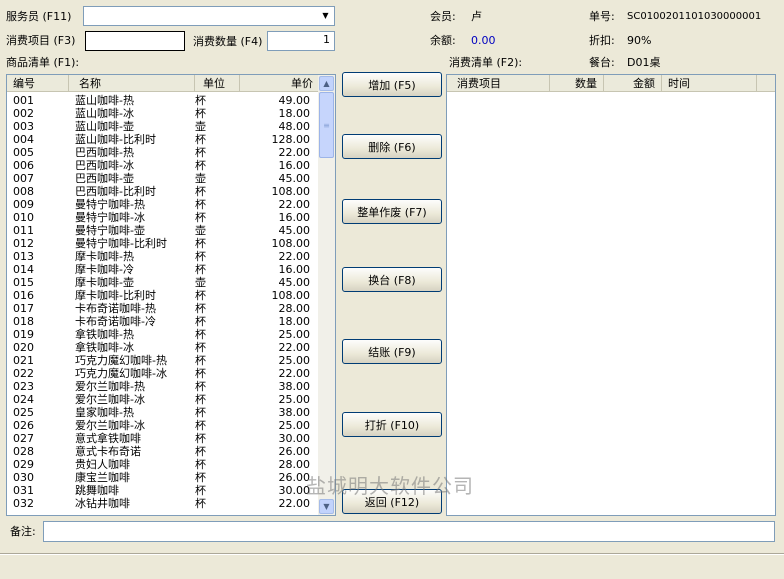 The image size is (784, 579). I want to click on table-row: 003 蓝山咖啡-壶 壶 48.00, so click(163, 126).